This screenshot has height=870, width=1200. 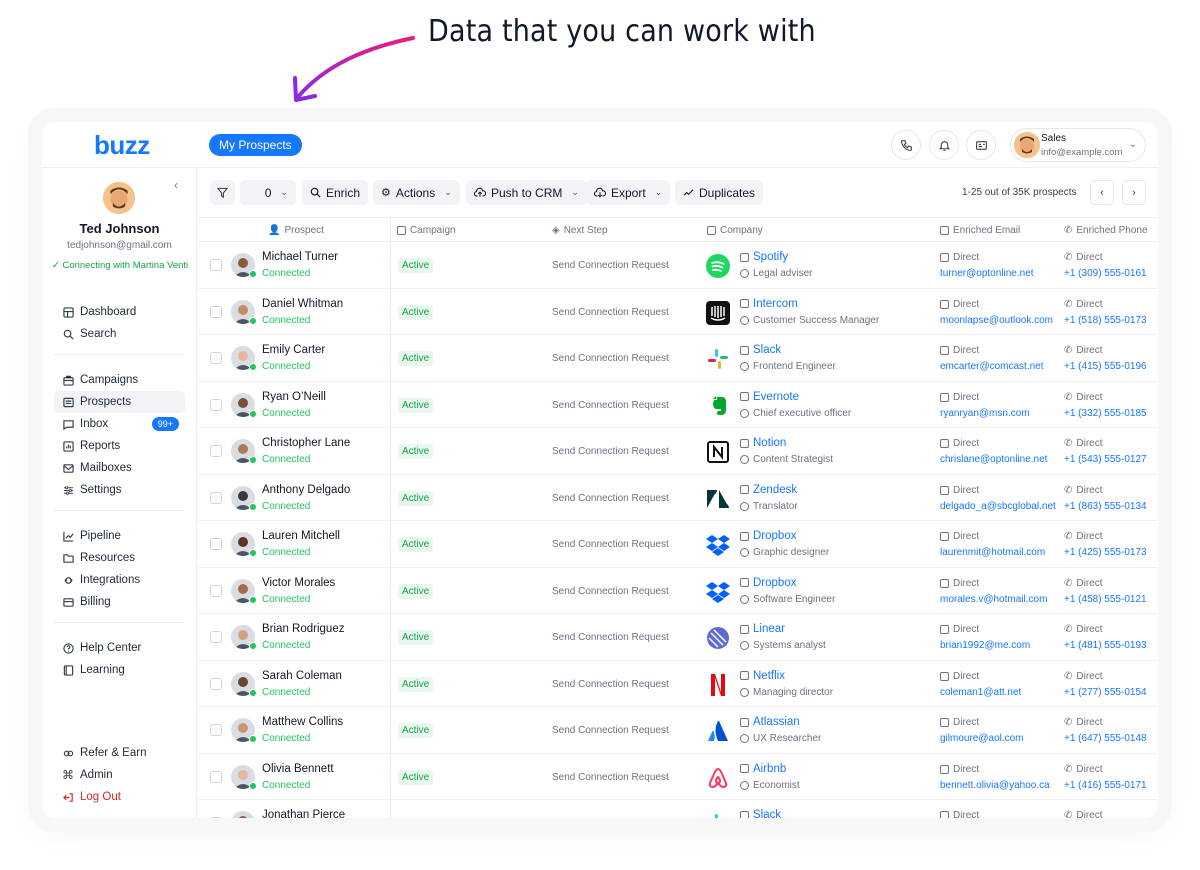 I want to click on prev-page-button: ‹, so click(x=1102, y=192).